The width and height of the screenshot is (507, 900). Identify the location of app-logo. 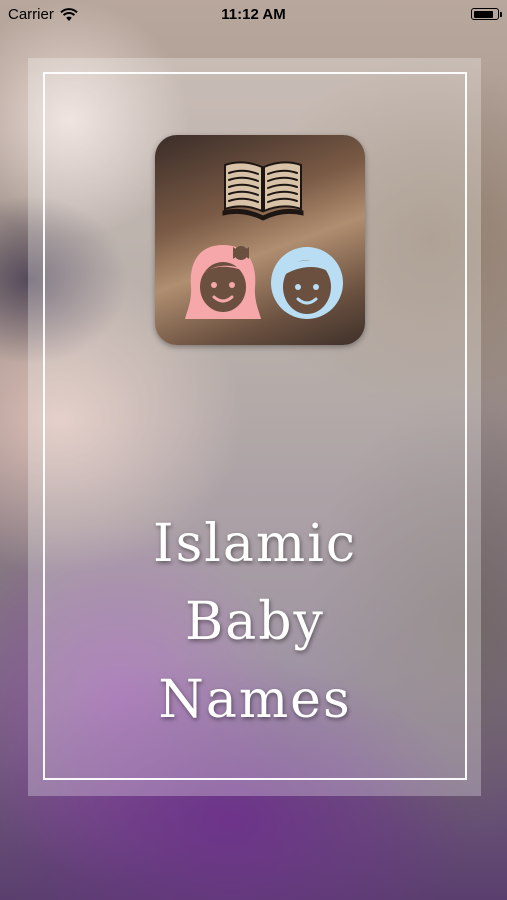
(260, 240).